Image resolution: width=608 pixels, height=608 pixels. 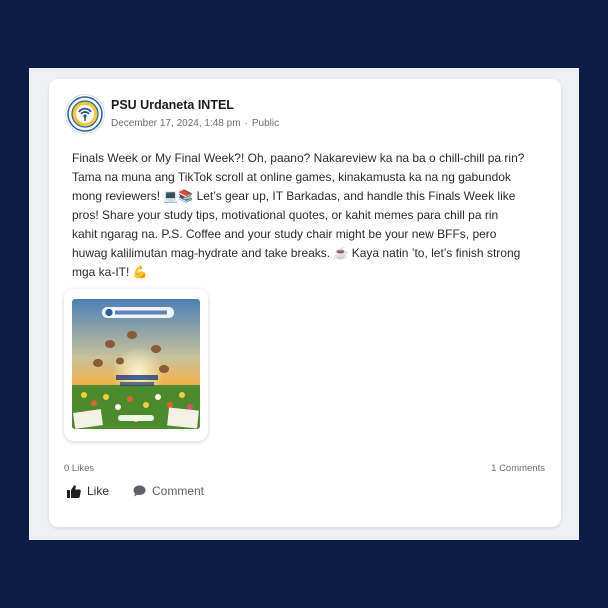 What do you see at coordinates (79, 468) in the screenshot?
I see `likes-count: 0 Likes` at bounding box center [79, 468].